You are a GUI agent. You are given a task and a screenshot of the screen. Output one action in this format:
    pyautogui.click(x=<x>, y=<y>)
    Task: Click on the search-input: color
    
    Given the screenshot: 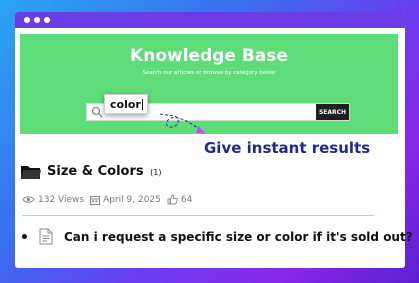 What is the action you would take?
    pyautogui.click(x=126, y=104)
    